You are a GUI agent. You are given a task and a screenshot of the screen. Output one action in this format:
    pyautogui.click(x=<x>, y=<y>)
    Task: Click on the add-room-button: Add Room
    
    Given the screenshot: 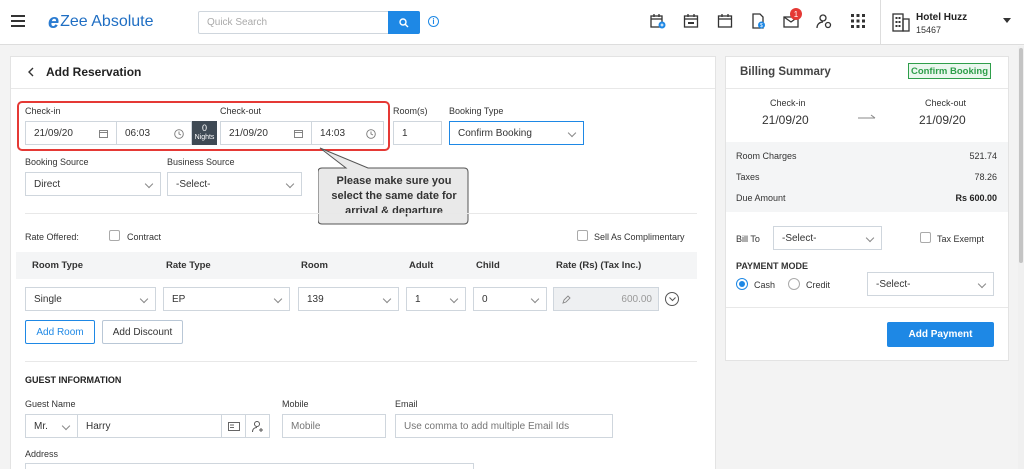 What is the action you would take?
    pyautogui.click(x=60, y=332)
    